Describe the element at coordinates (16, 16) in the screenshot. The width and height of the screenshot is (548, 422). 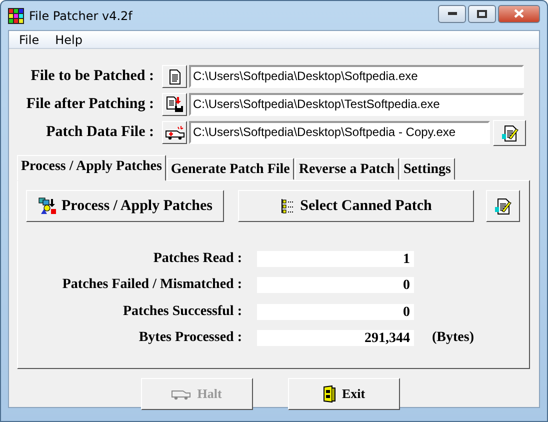
I see `app-logo-icon` at that location.